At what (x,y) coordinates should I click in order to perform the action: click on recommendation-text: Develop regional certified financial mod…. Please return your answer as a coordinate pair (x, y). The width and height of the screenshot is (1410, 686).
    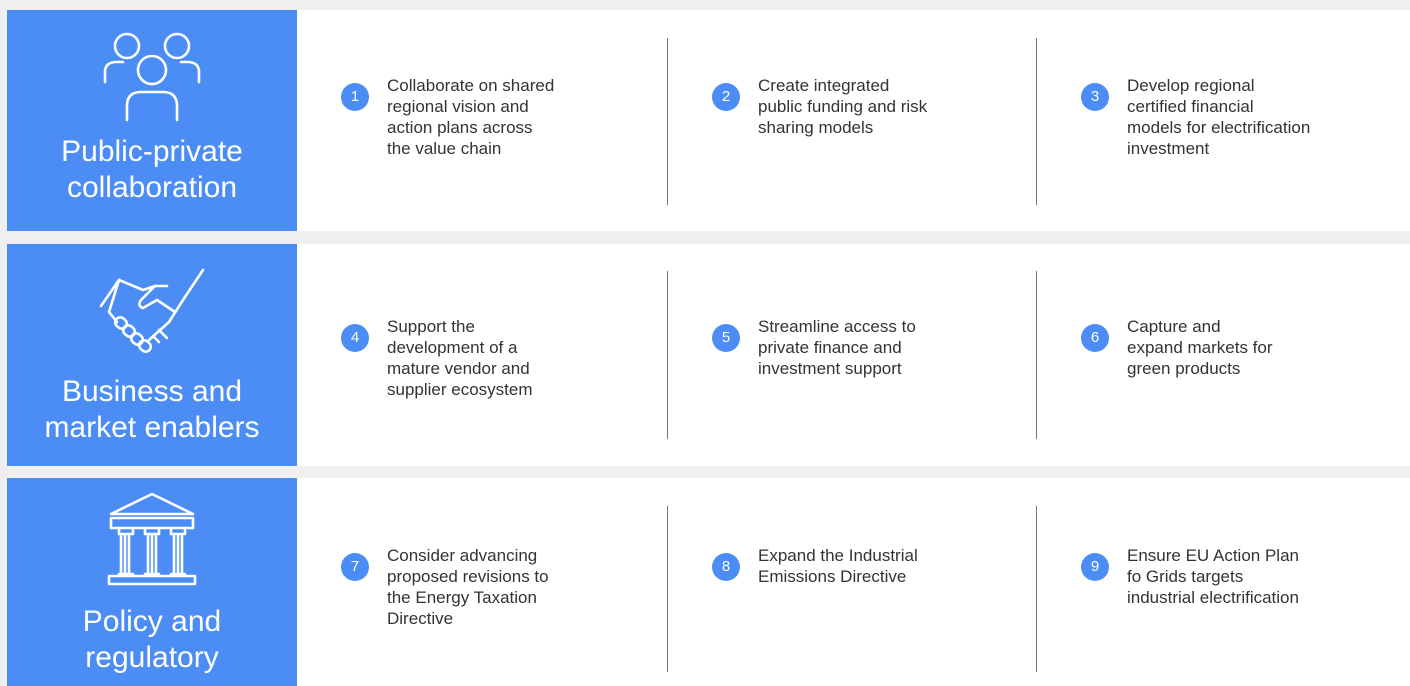
    Looking at the image, I should click on (1219, 117).